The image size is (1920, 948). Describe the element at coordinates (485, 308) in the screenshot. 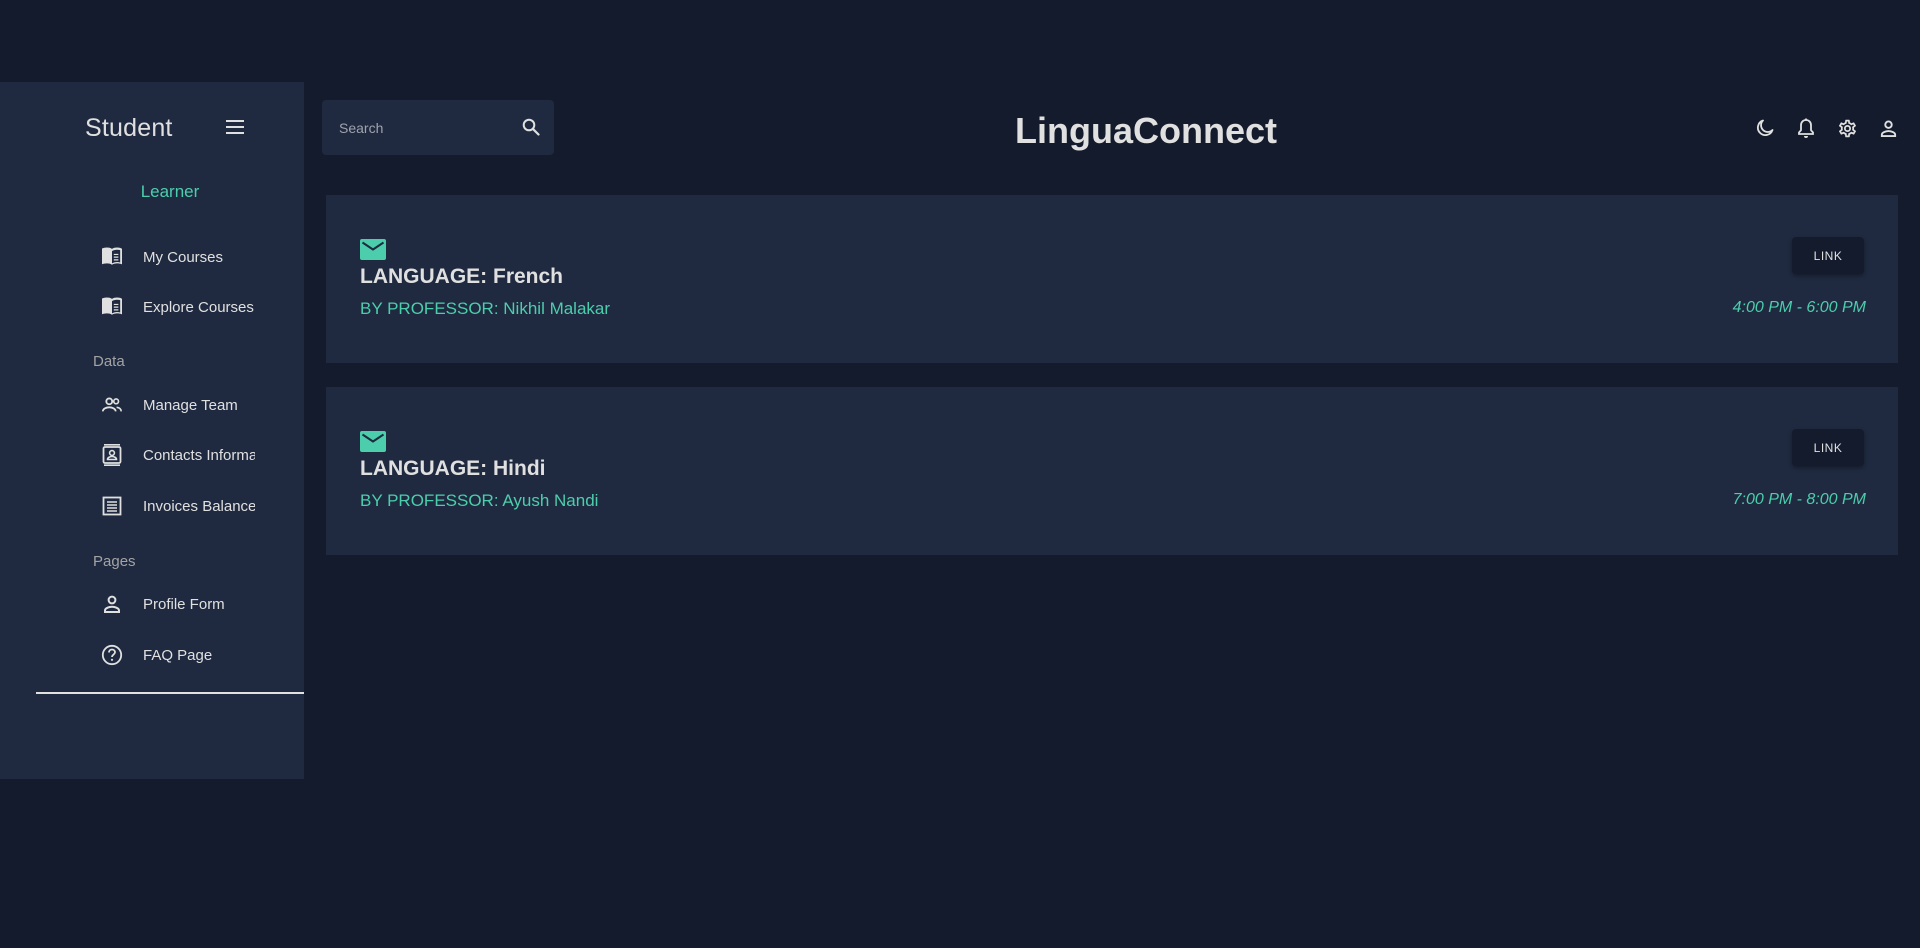

I see `course-professor: BY PROFESSOR: Nikhil Malakar` at that location.